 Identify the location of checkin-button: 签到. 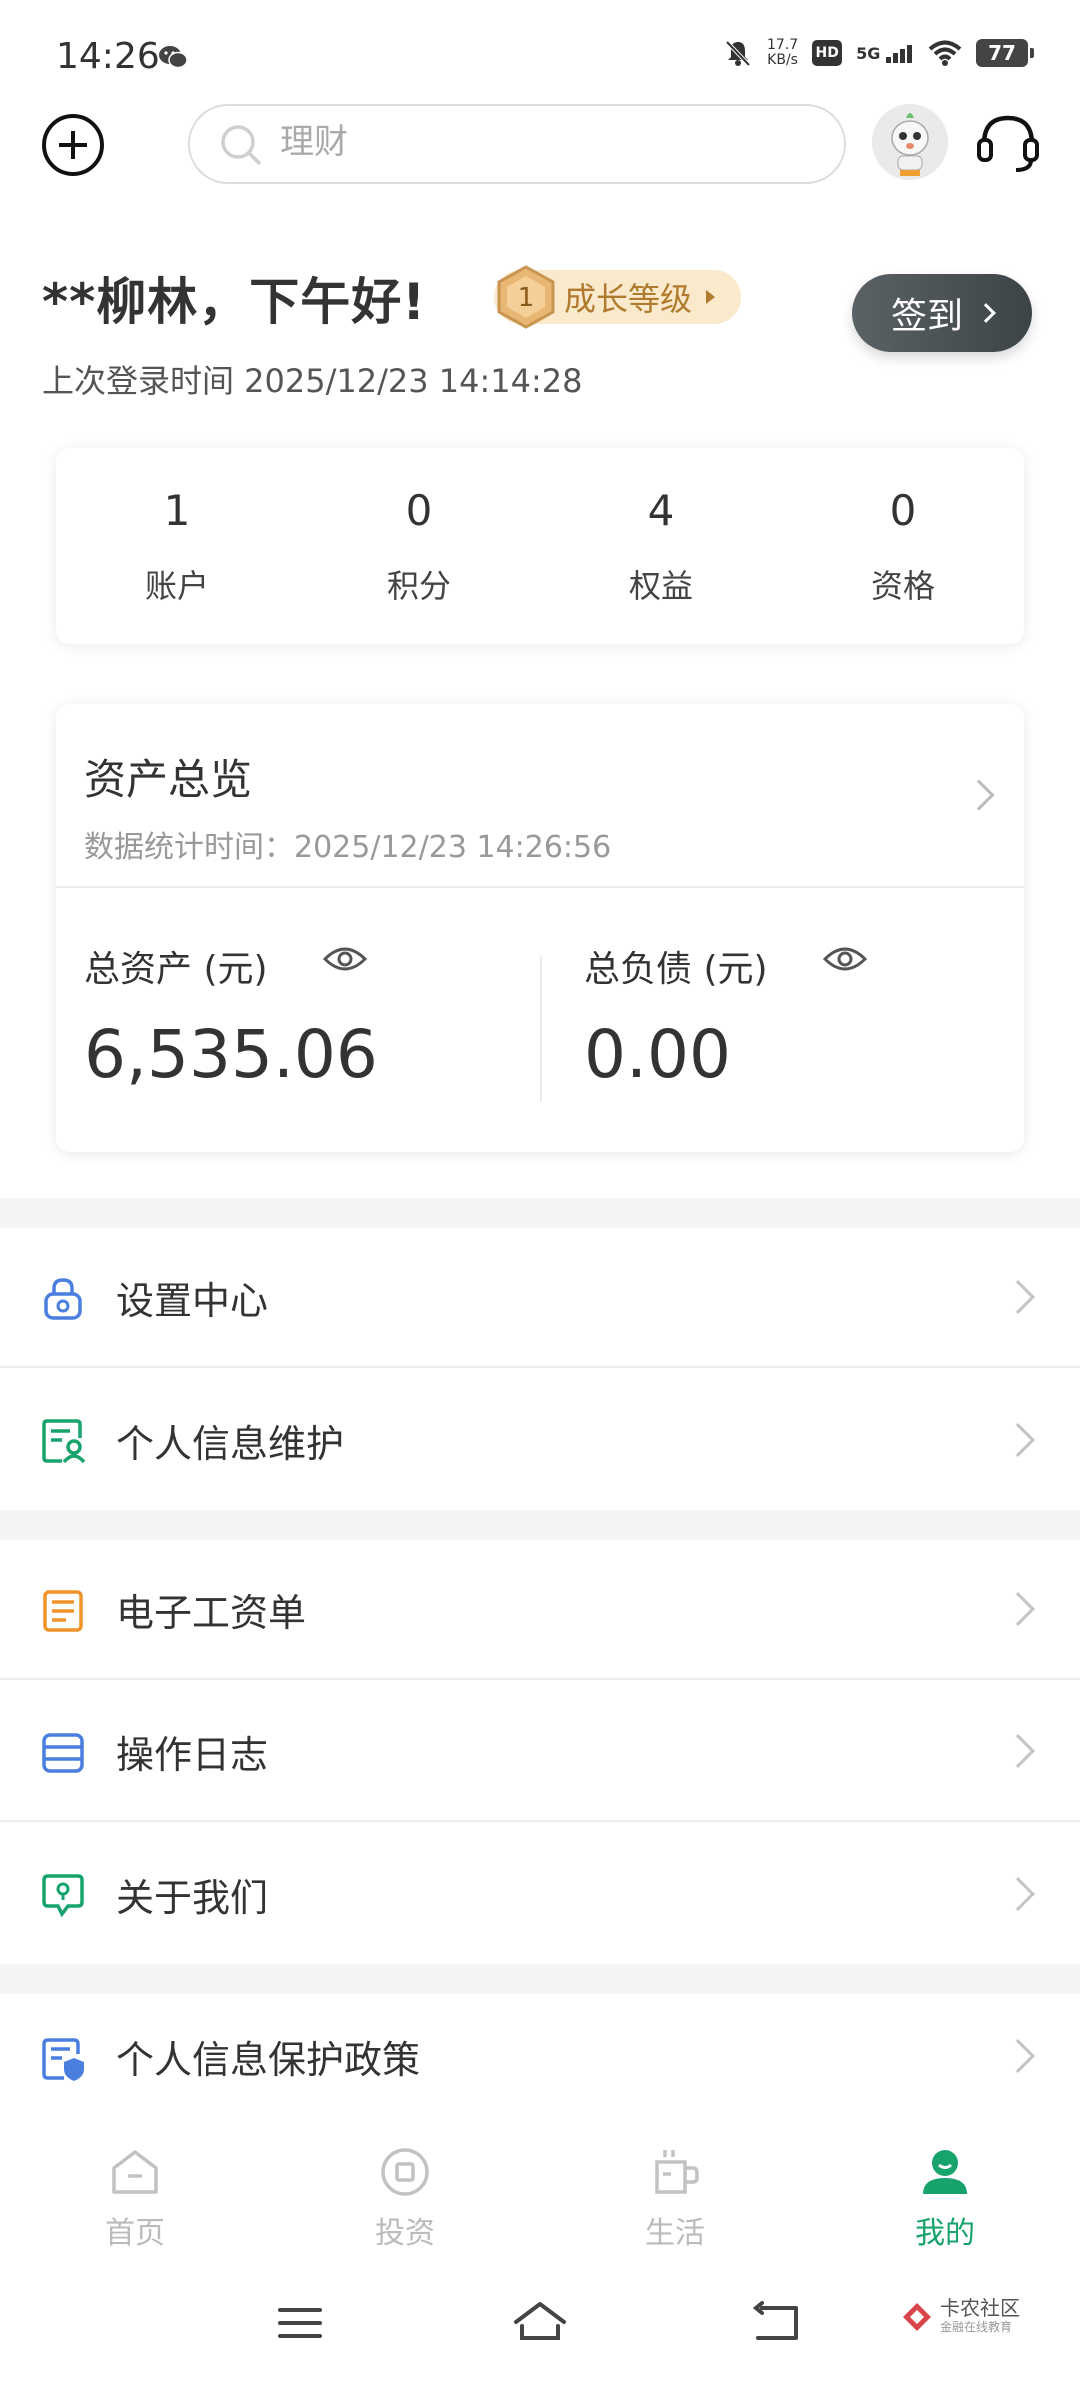
(942, 313).